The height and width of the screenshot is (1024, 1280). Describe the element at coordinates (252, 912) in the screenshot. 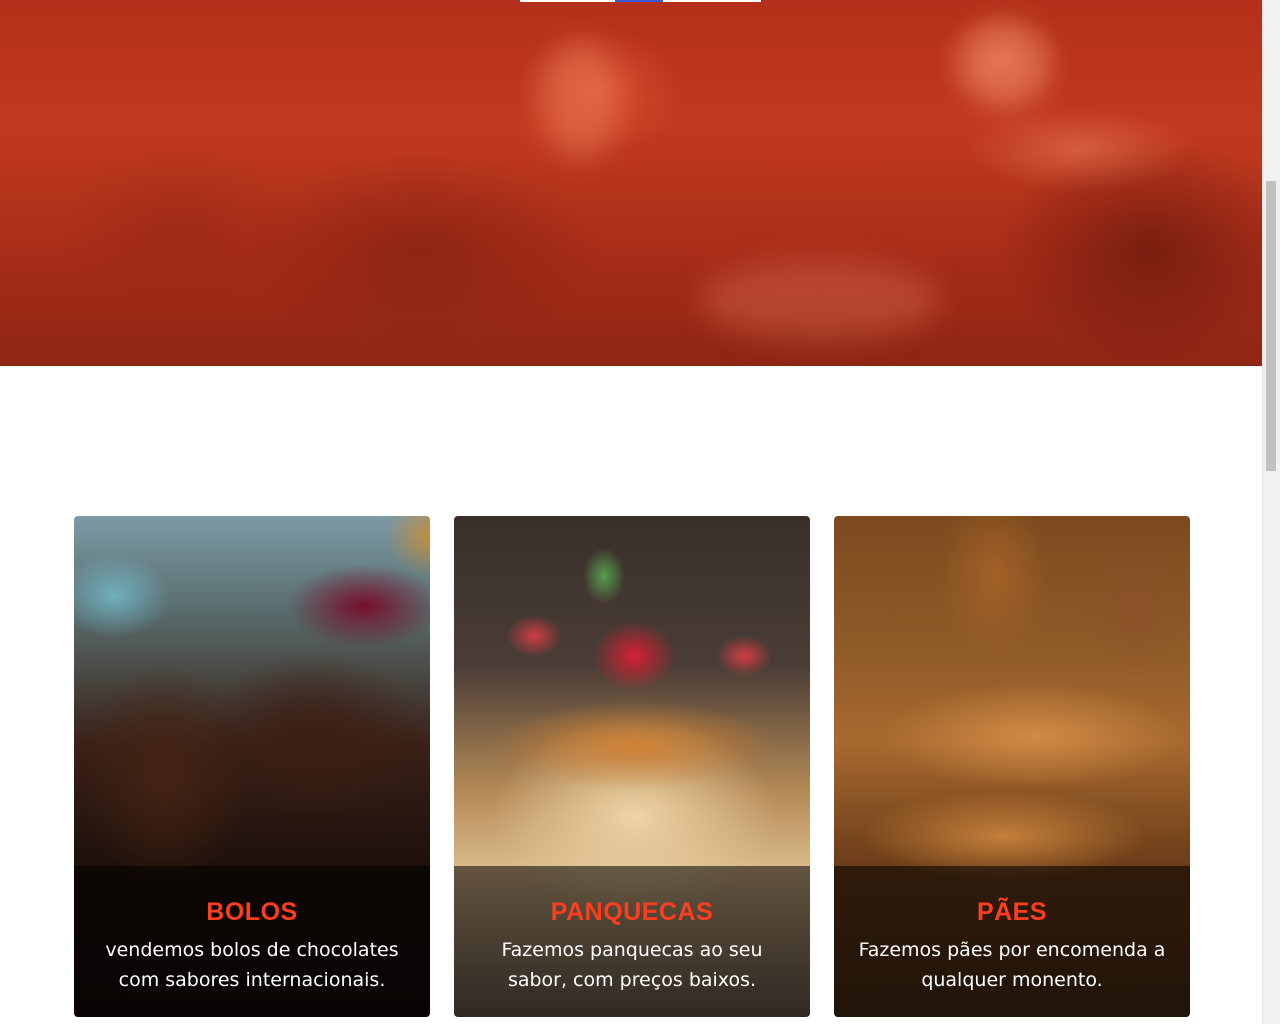

I see `card-title: BOLOS` at that location.